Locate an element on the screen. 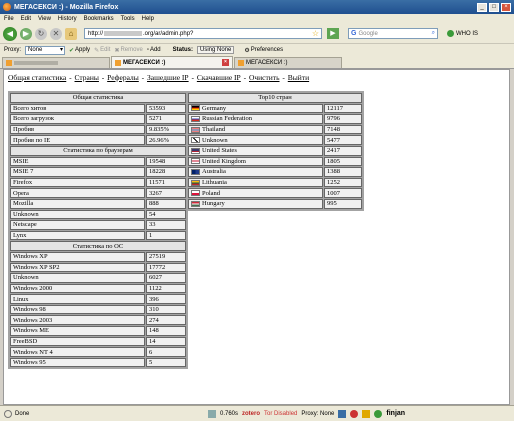 This screenshot has width=514, height=421. remove-button: ✖ Remove is located at coordinates (128, 50).